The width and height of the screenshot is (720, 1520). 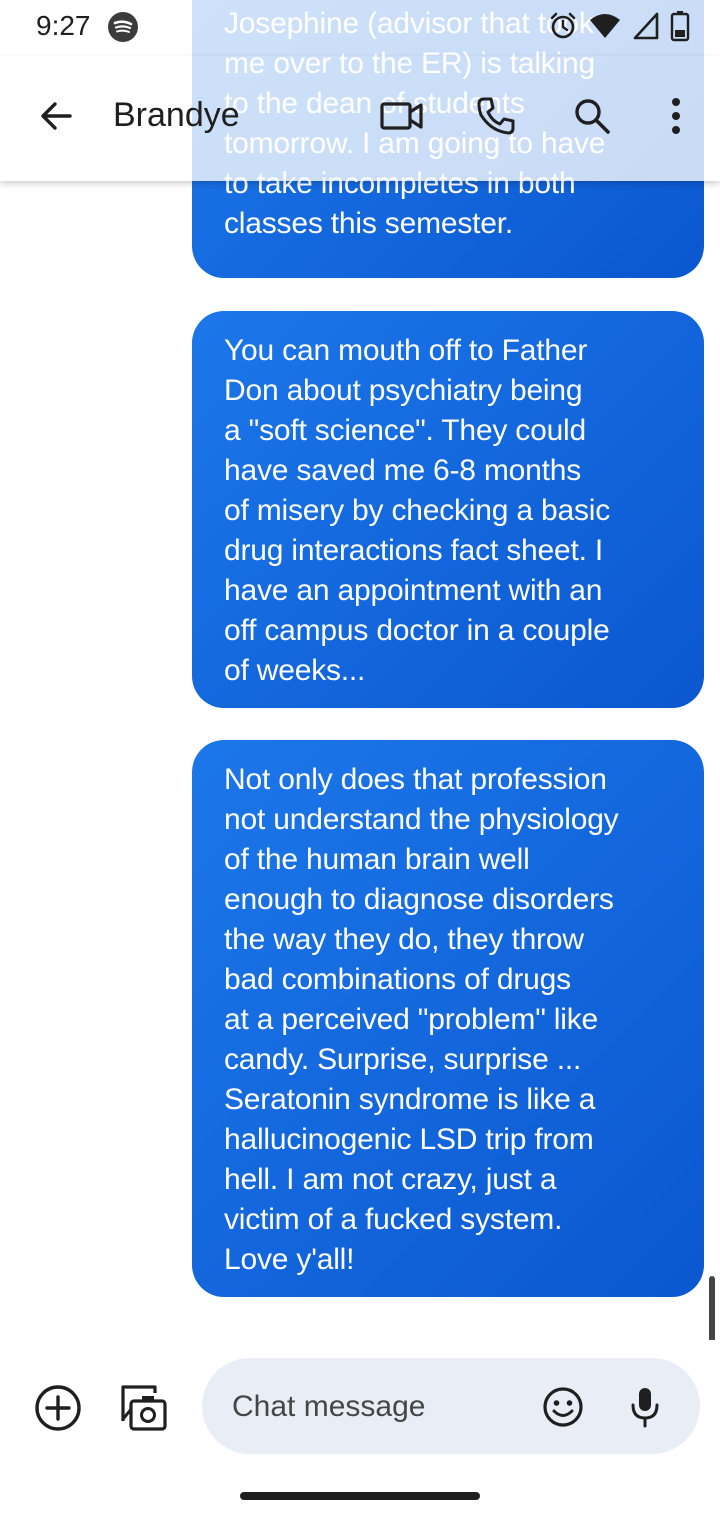 What do you see at coordinates (605, 28) in the screenshot?
I see `wifi-icon` at bounding box center [605, 28].